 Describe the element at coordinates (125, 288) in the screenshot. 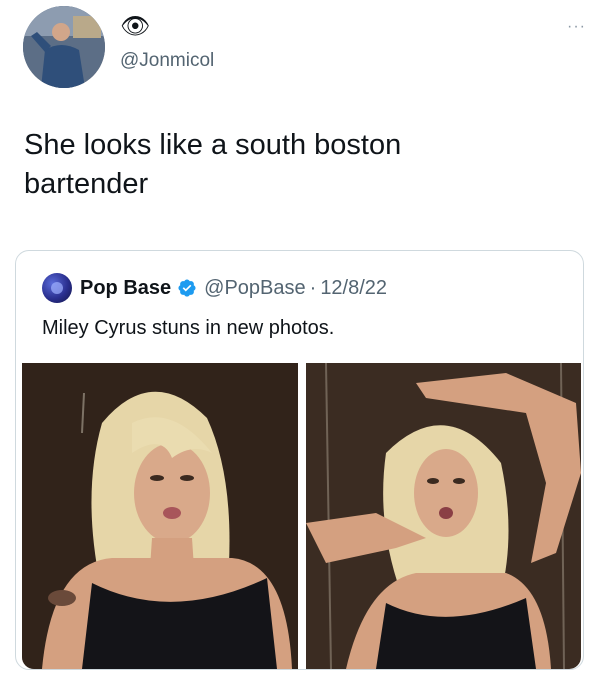

I see `quoted-author-name: Pop Base` at that location.